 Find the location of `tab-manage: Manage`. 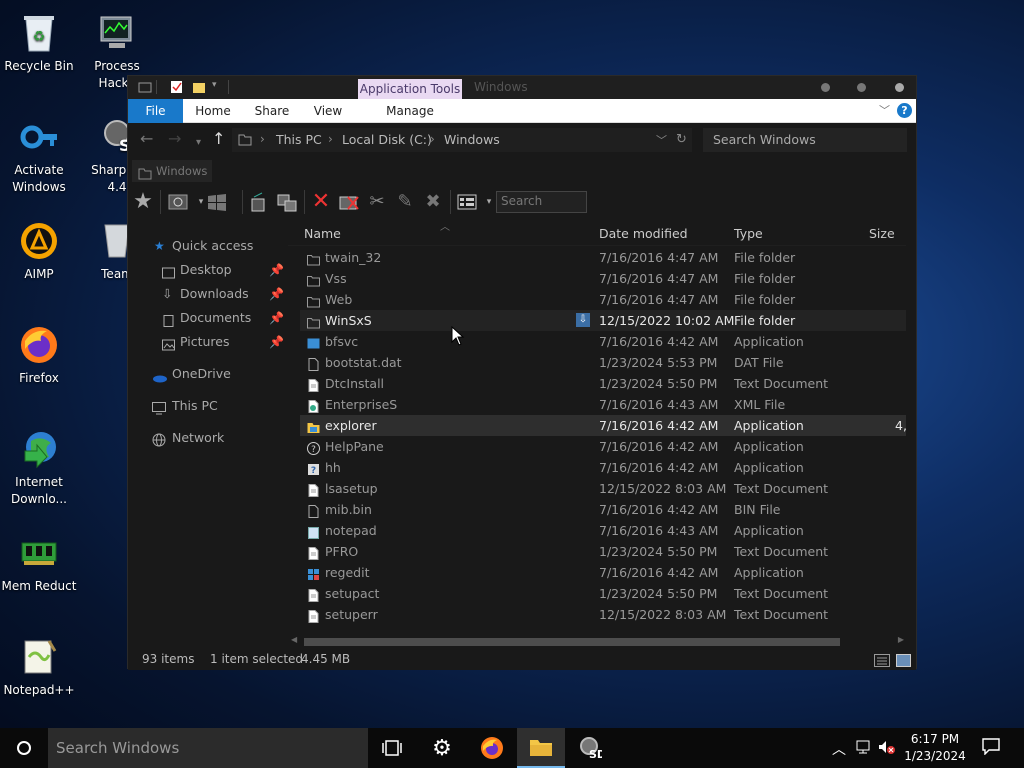

tab-manage: Manage is located at coordinates (410, 111).